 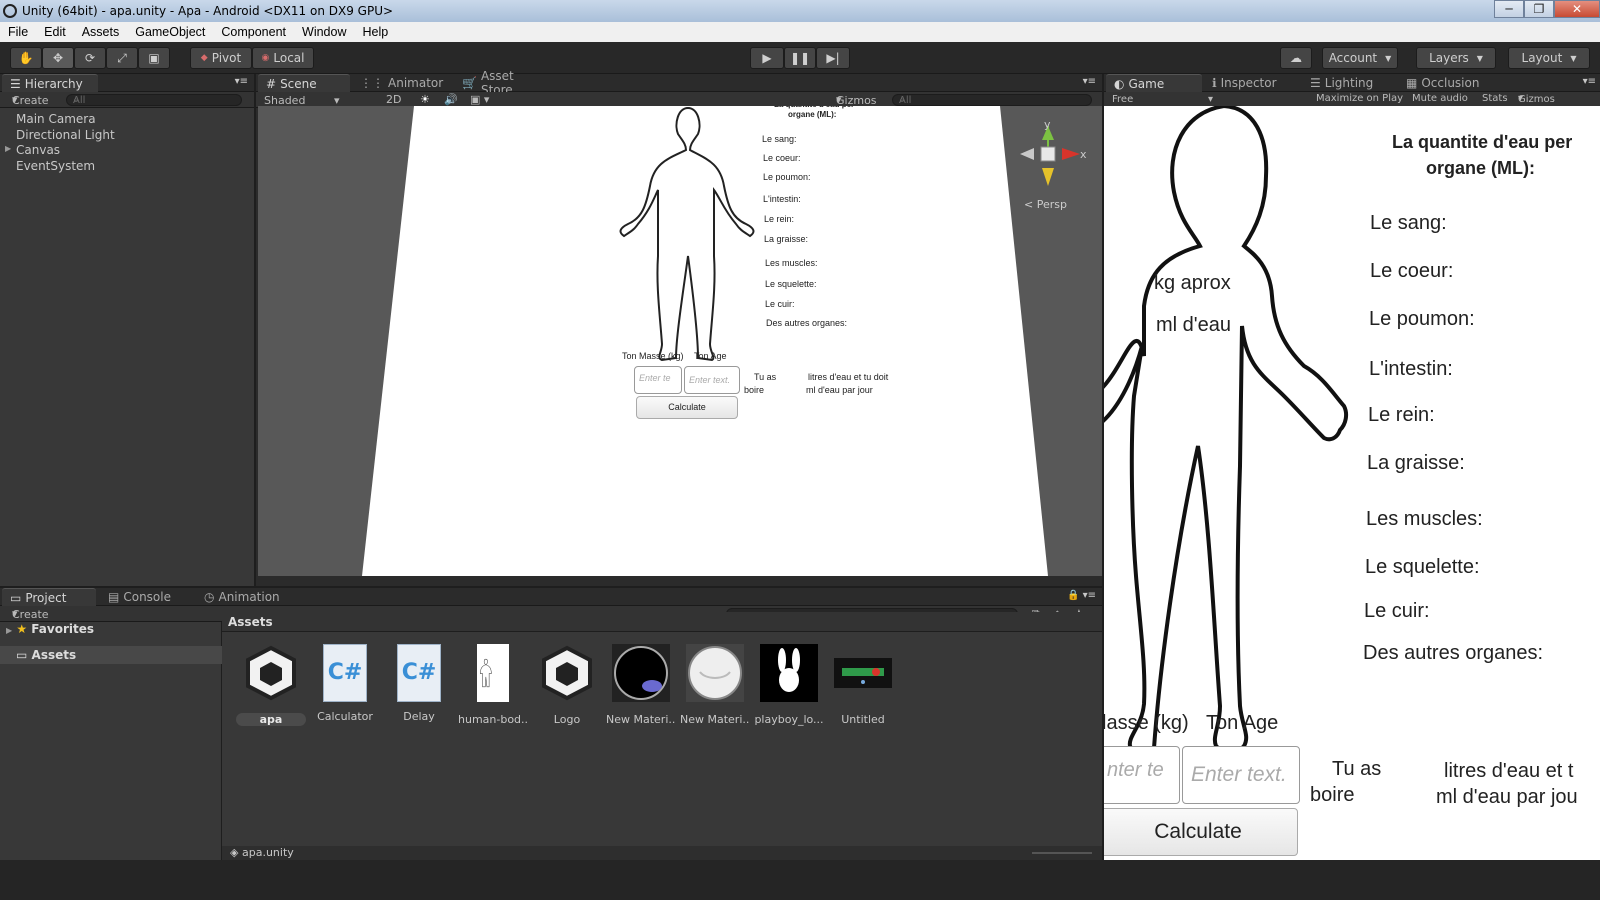 I want to click on menu-assets: Assets, so click(x=101, y=32).